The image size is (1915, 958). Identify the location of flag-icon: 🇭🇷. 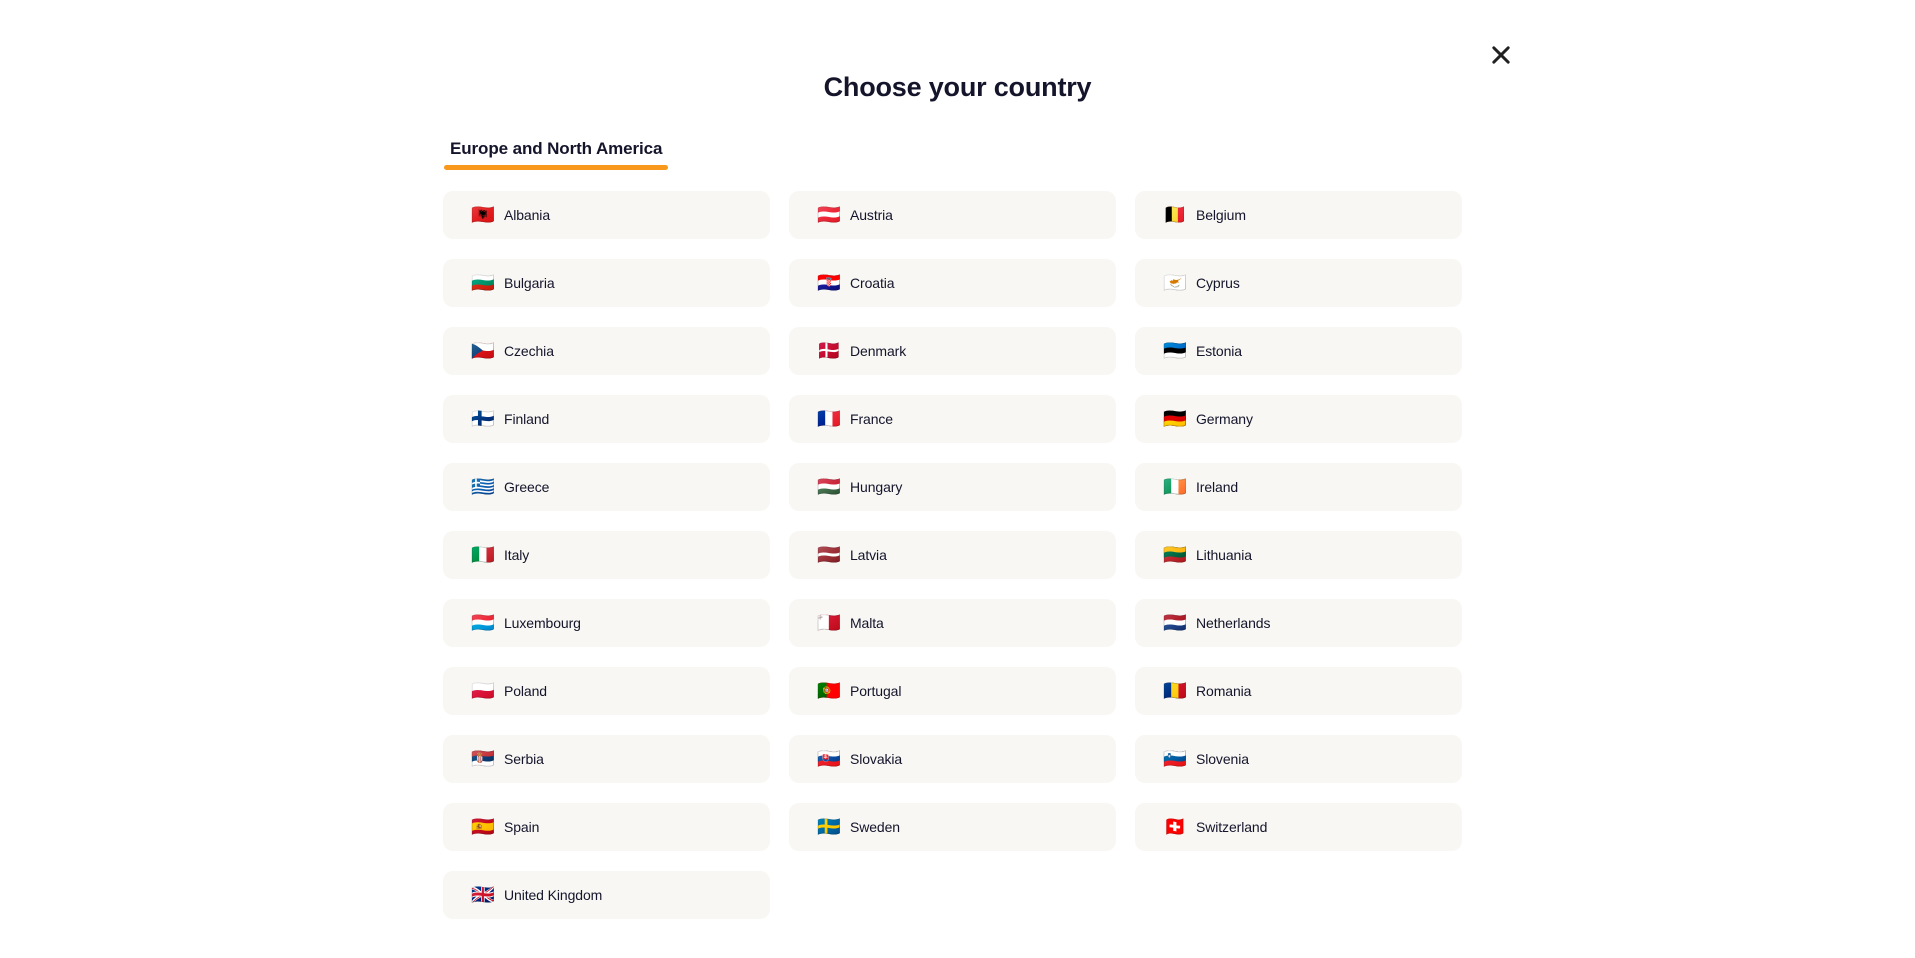
(829, 282).